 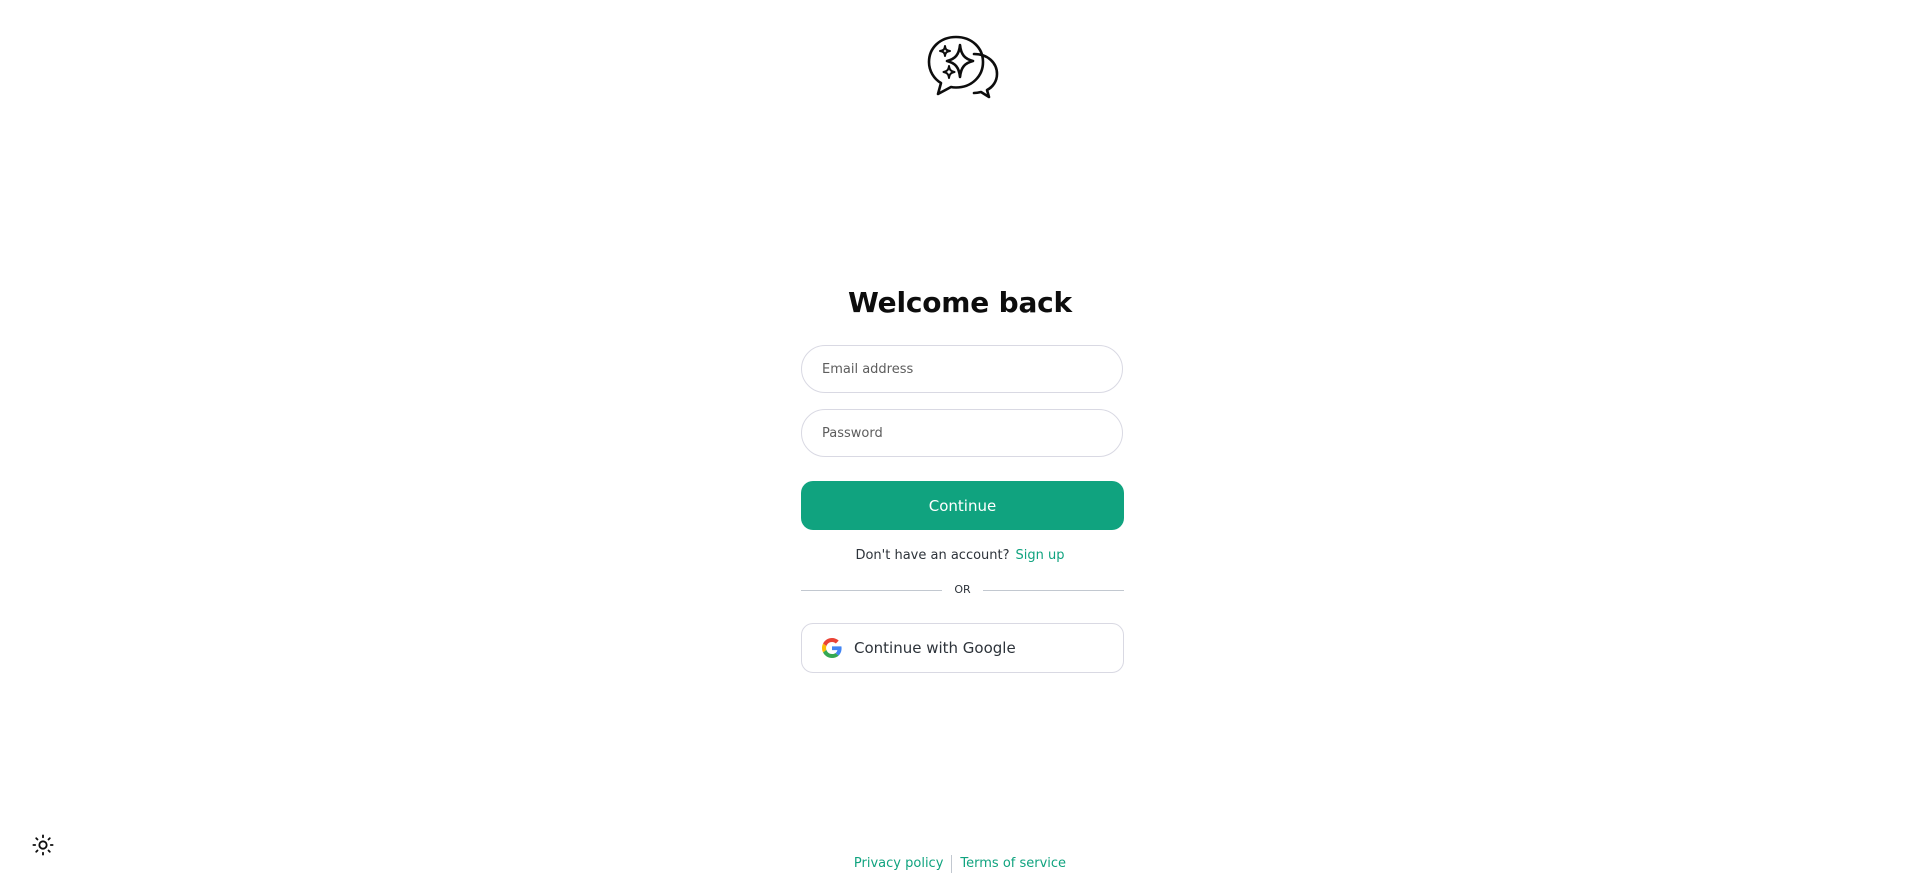 I want to click on signup-prompt-row: Don't have an account? Sign up, so click(x=960, y=556).